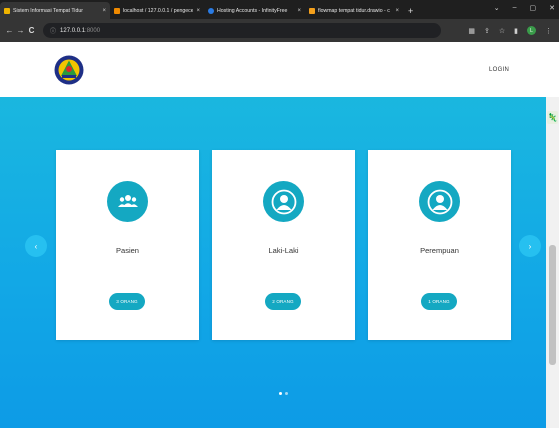 This screenshot has width=559, height=428. What do you see at coordinates (410, 10) in the screenshot?
I see `new-tab-button: +` at bounding box center [410, 10].